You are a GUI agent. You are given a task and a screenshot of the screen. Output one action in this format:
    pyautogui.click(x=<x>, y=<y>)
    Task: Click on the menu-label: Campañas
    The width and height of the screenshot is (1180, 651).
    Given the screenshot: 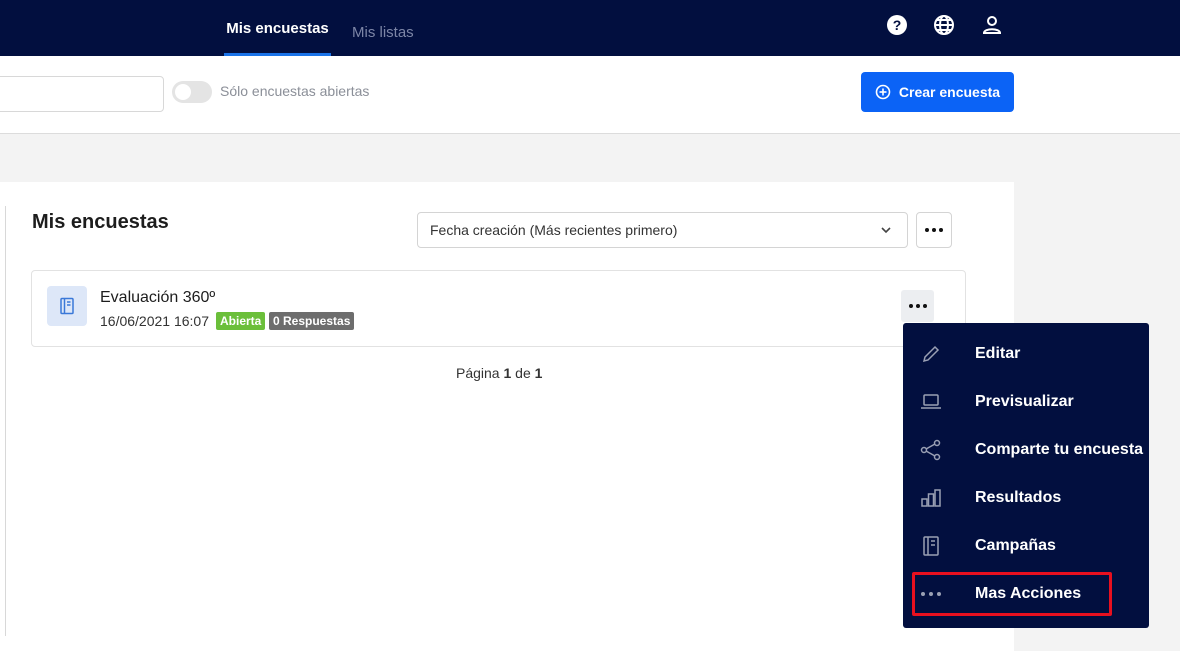 What is the action you would take?
    pyautogui.click(x=1015, y=545)
    